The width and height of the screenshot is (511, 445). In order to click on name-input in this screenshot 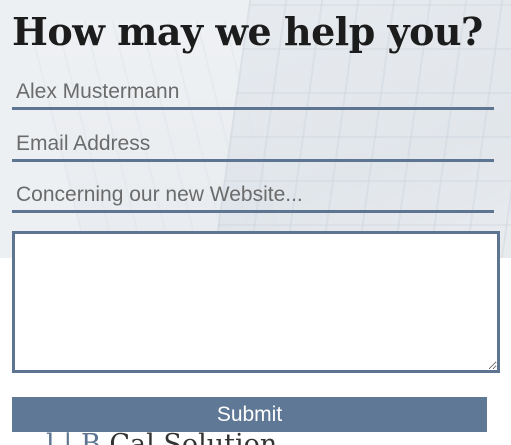, I will do `click(253, 93)`.